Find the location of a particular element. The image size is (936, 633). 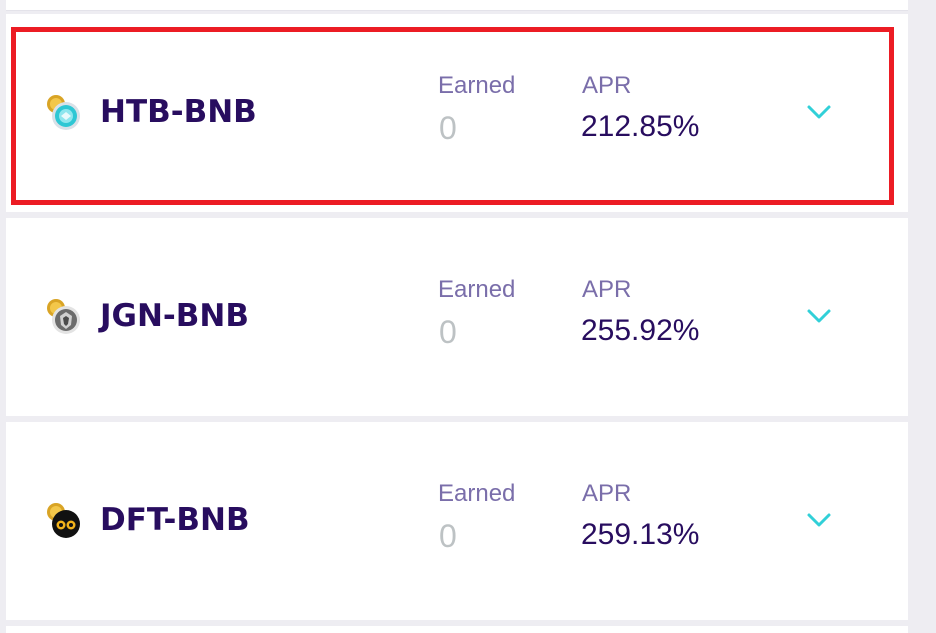

jgn-token-icon is located at coordinates (63, 316).